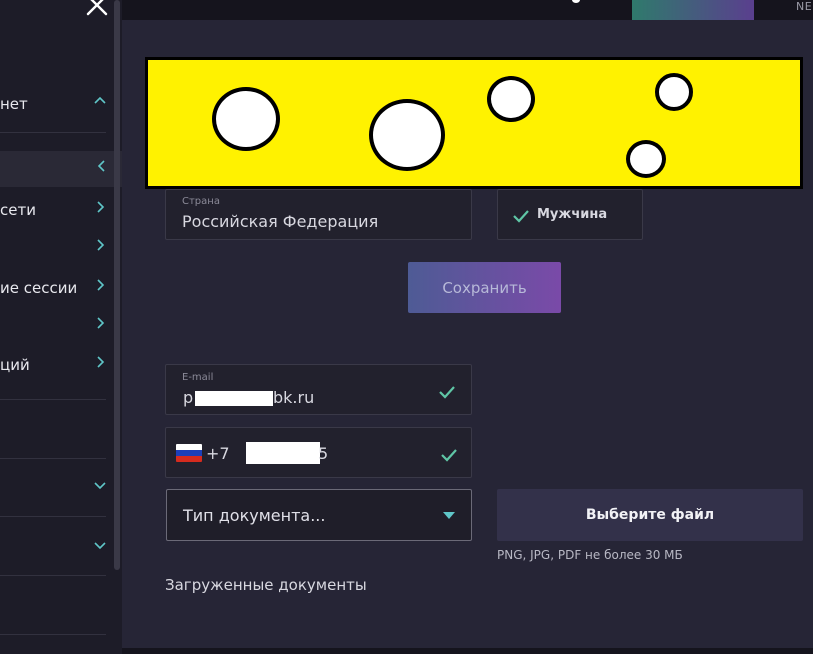  What do you see at coordinates (294, 397) in the screenshot?
I see `email-value-end: bk.ru` at bounding box center [294, 397].